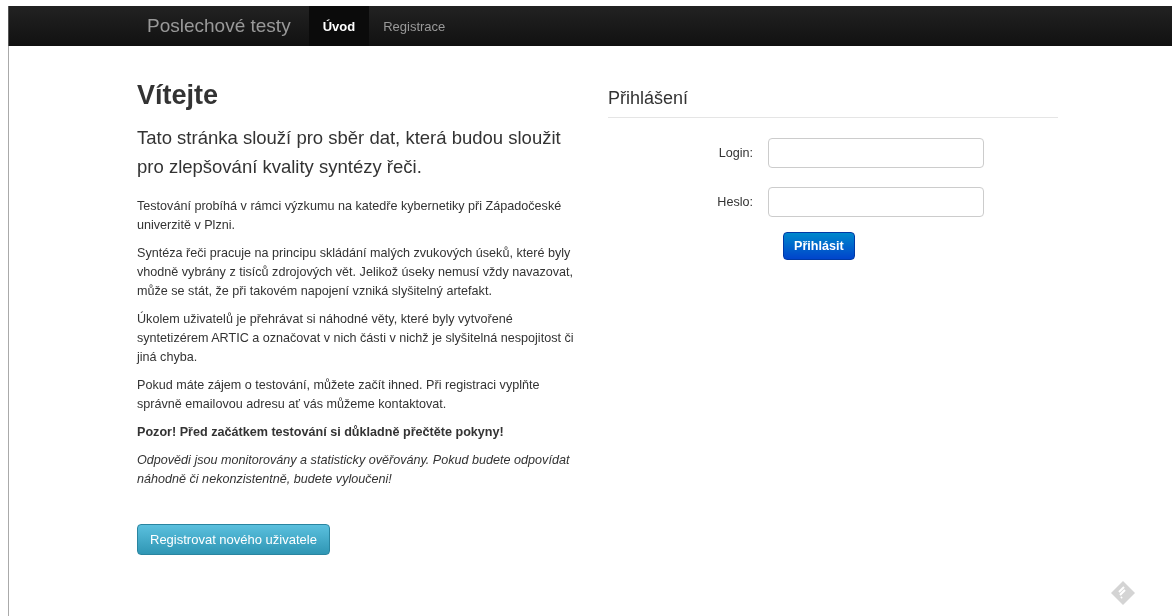 This screenshot has width=1172, height=616. What do you see at coordinates (414, 26) in the screenshot?
I see `nav-tab: Registrace` at bounding box center [414, 26].